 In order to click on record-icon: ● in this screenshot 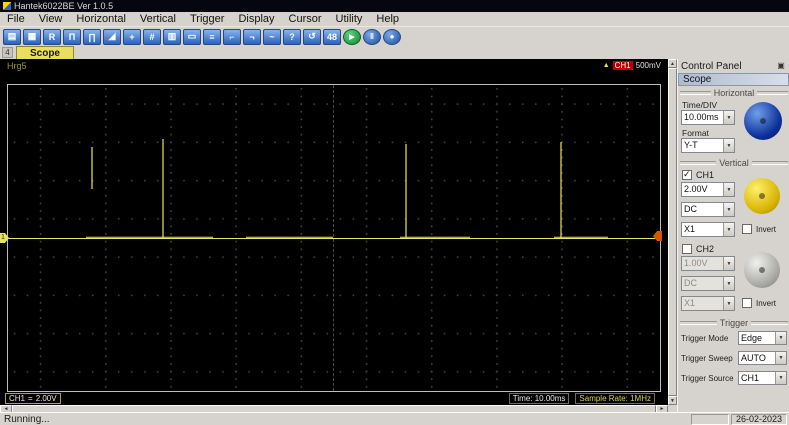, I will do `click(392, 36)`.